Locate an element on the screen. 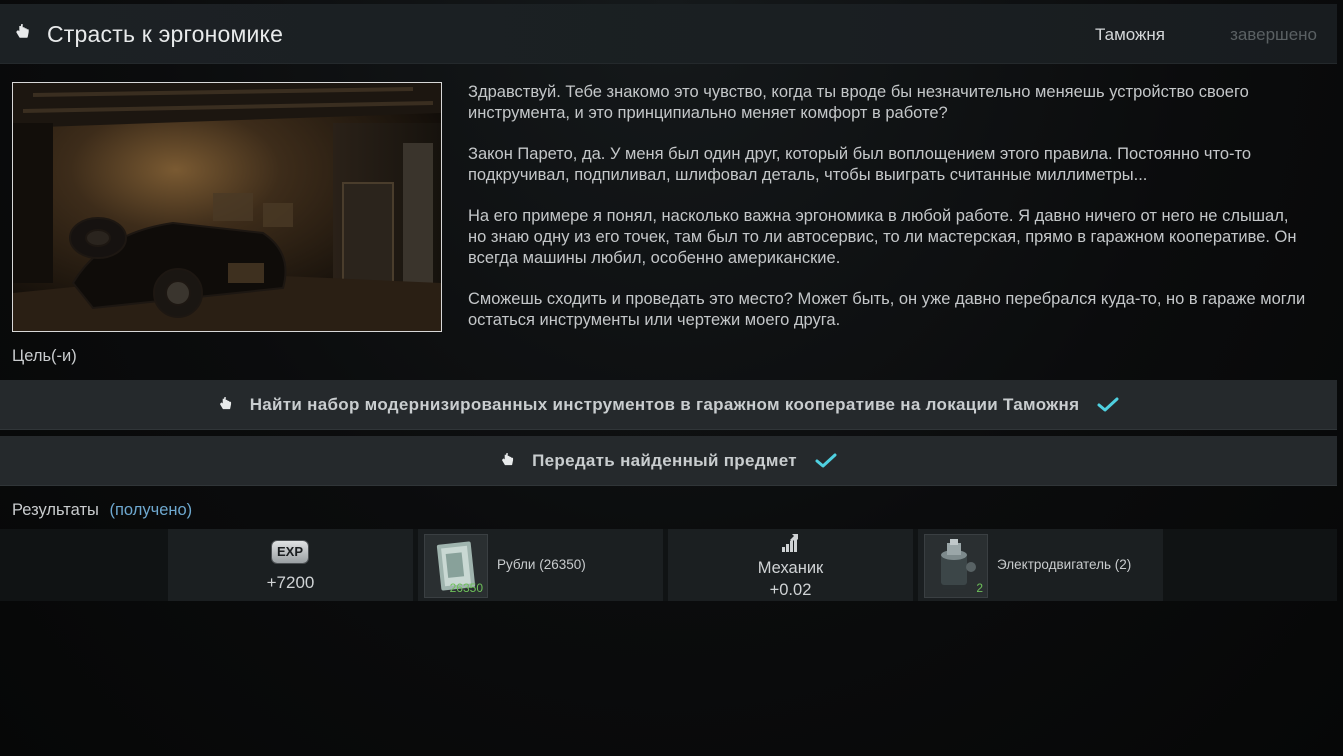 The image size is (1343, 756). objective-hand-over-item: Передать найденный предмет is located at coordinates (668, 461).